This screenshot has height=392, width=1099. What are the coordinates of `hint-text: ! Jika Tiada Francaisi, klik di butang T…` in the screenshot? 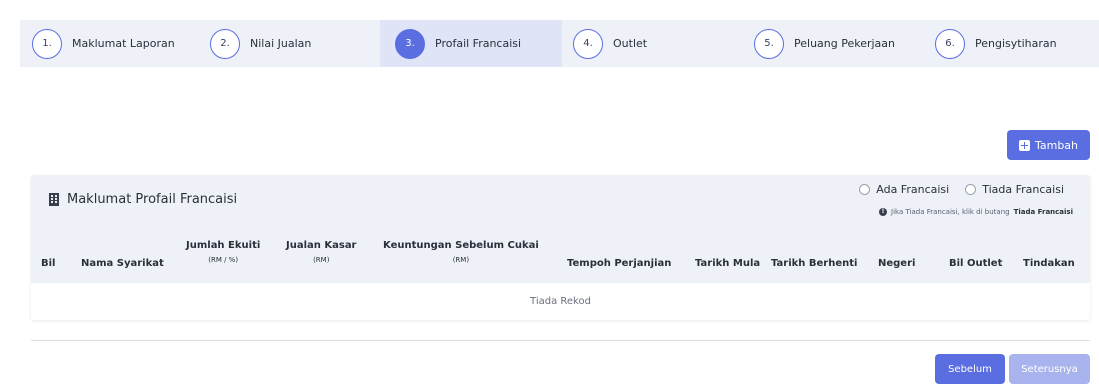 It's located at (976, 212).